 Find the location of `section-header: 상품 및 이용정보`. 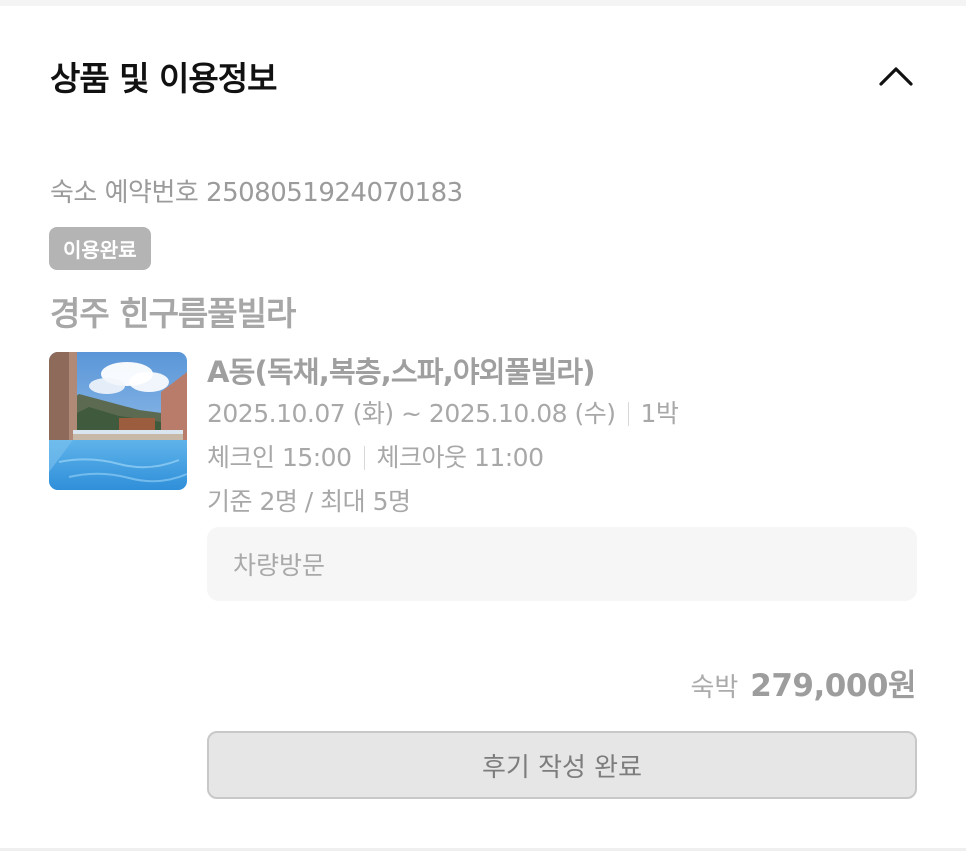

section-header: 상품 및 이용정보 is located at coordinates (483, 76).